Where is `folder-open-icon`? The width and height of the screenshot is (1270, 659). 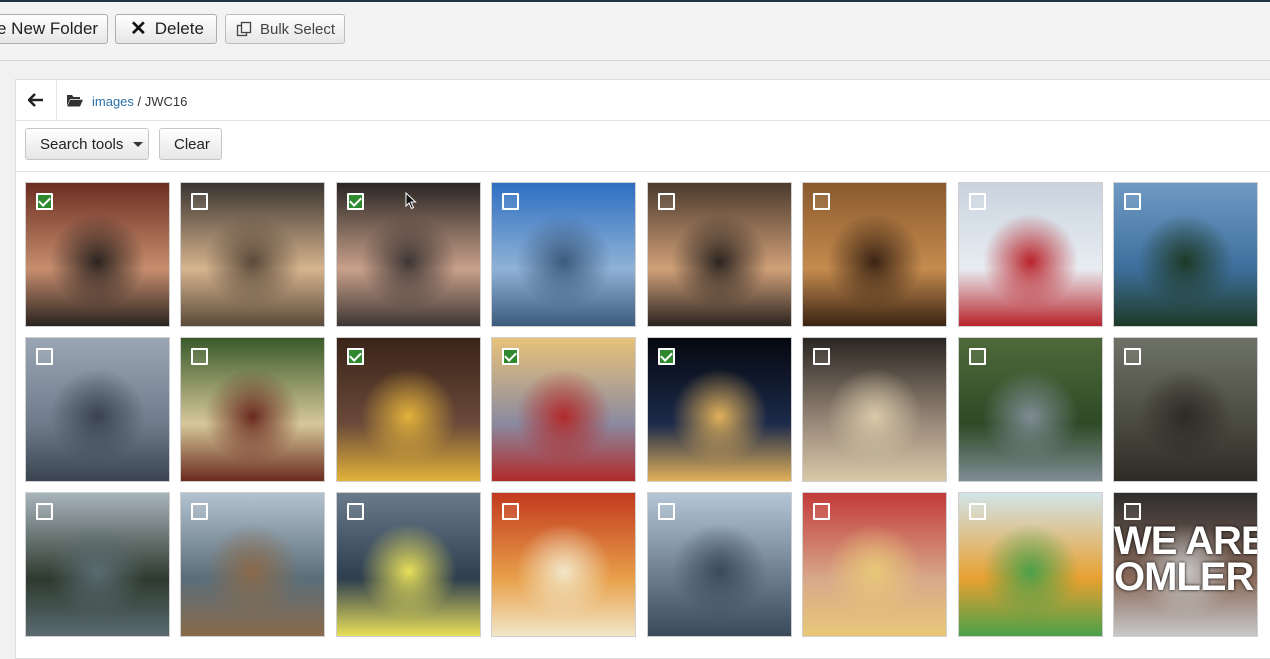 folder-open-icon is located at coordinates (75, 101).